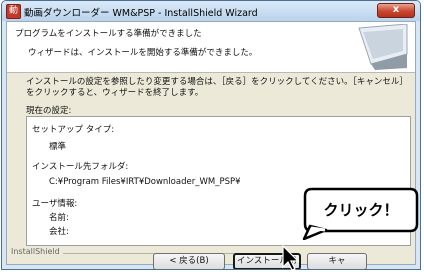  Describe the element at coordinates (141, 13) in the screenshot. I see `window-title: 動画ダウンローダー WM&PSP - InstallShield Wizard` at that location.